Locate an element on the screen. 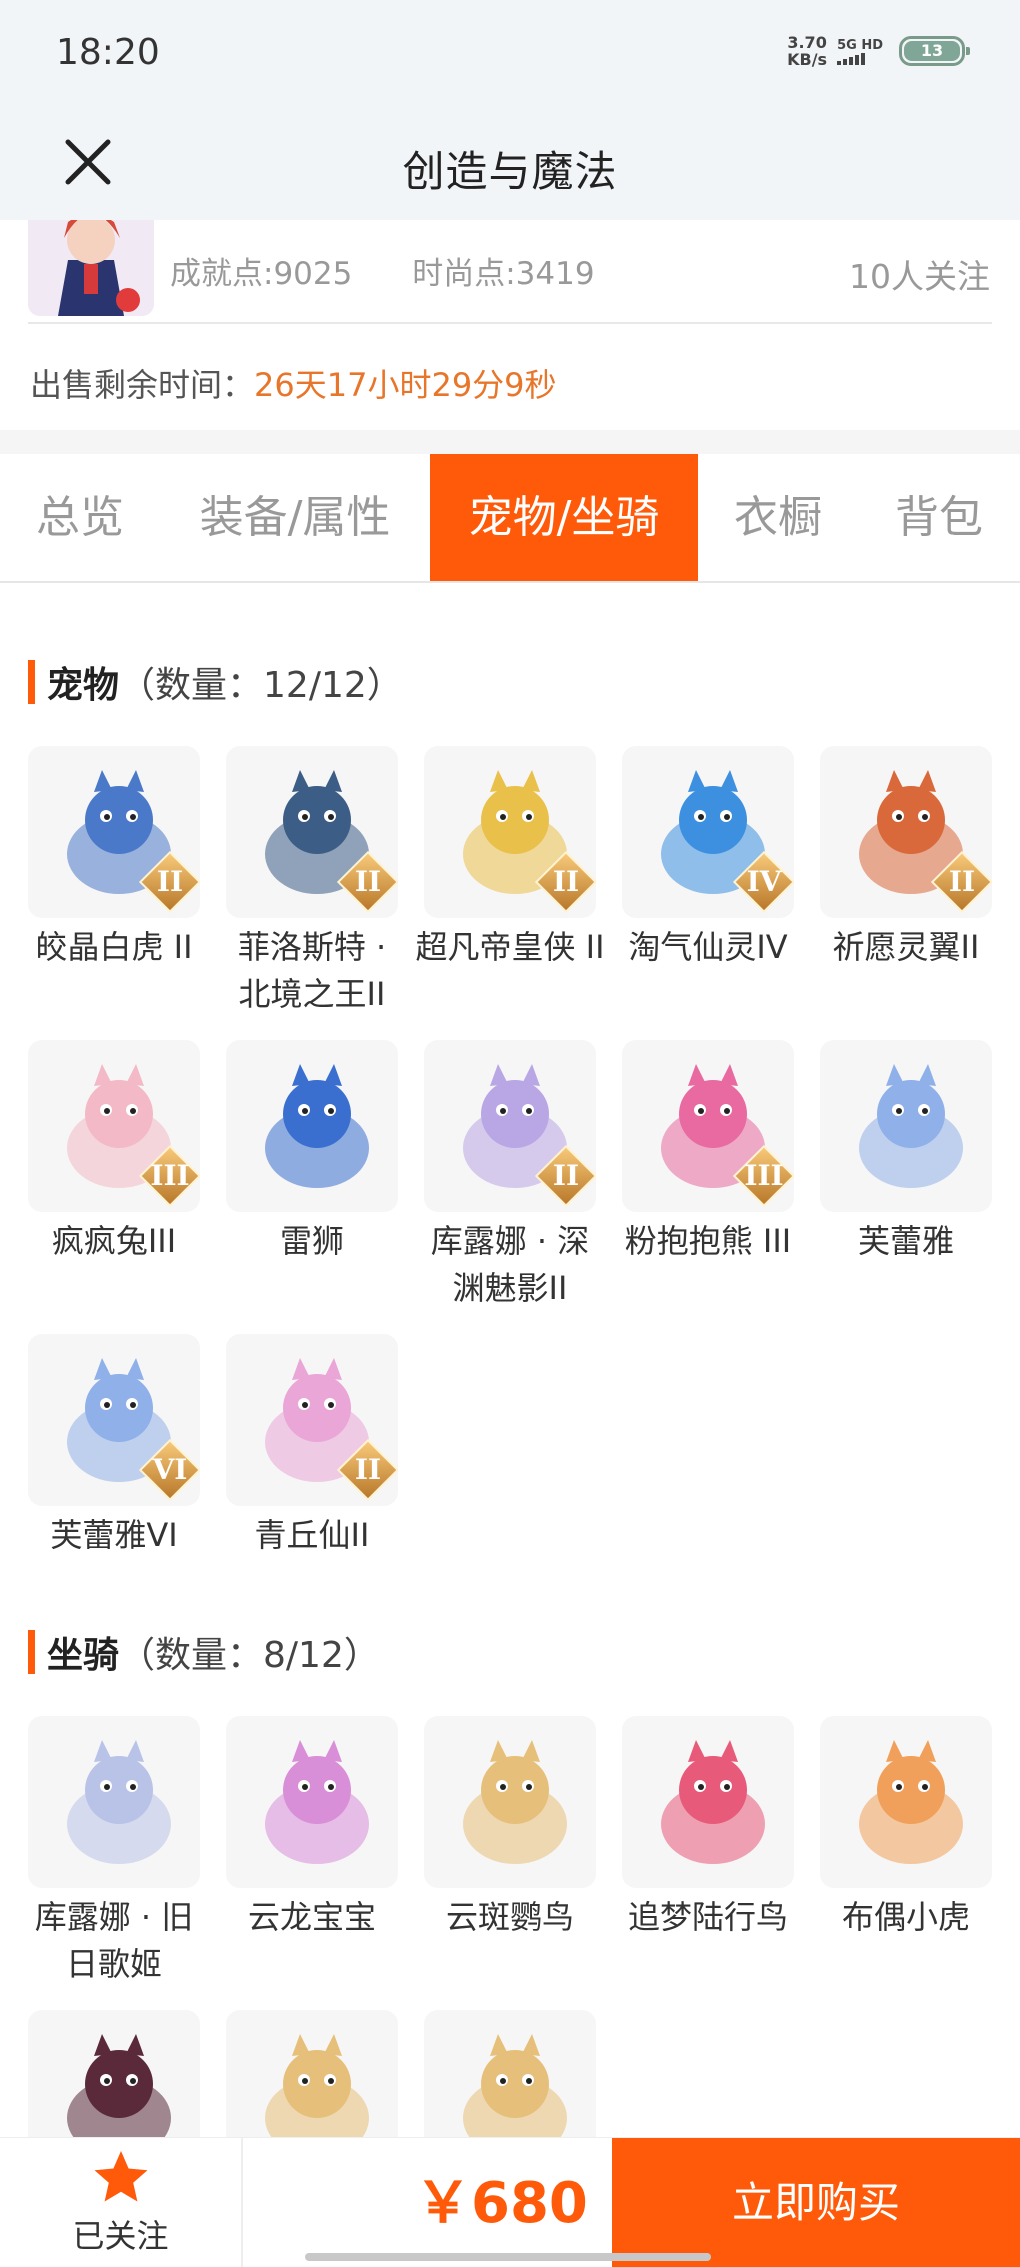 This screenshot has width=1020, height=2267. status-icons: 3.70 KB/s 5G HD 13 is located at coordinates (878, 51).